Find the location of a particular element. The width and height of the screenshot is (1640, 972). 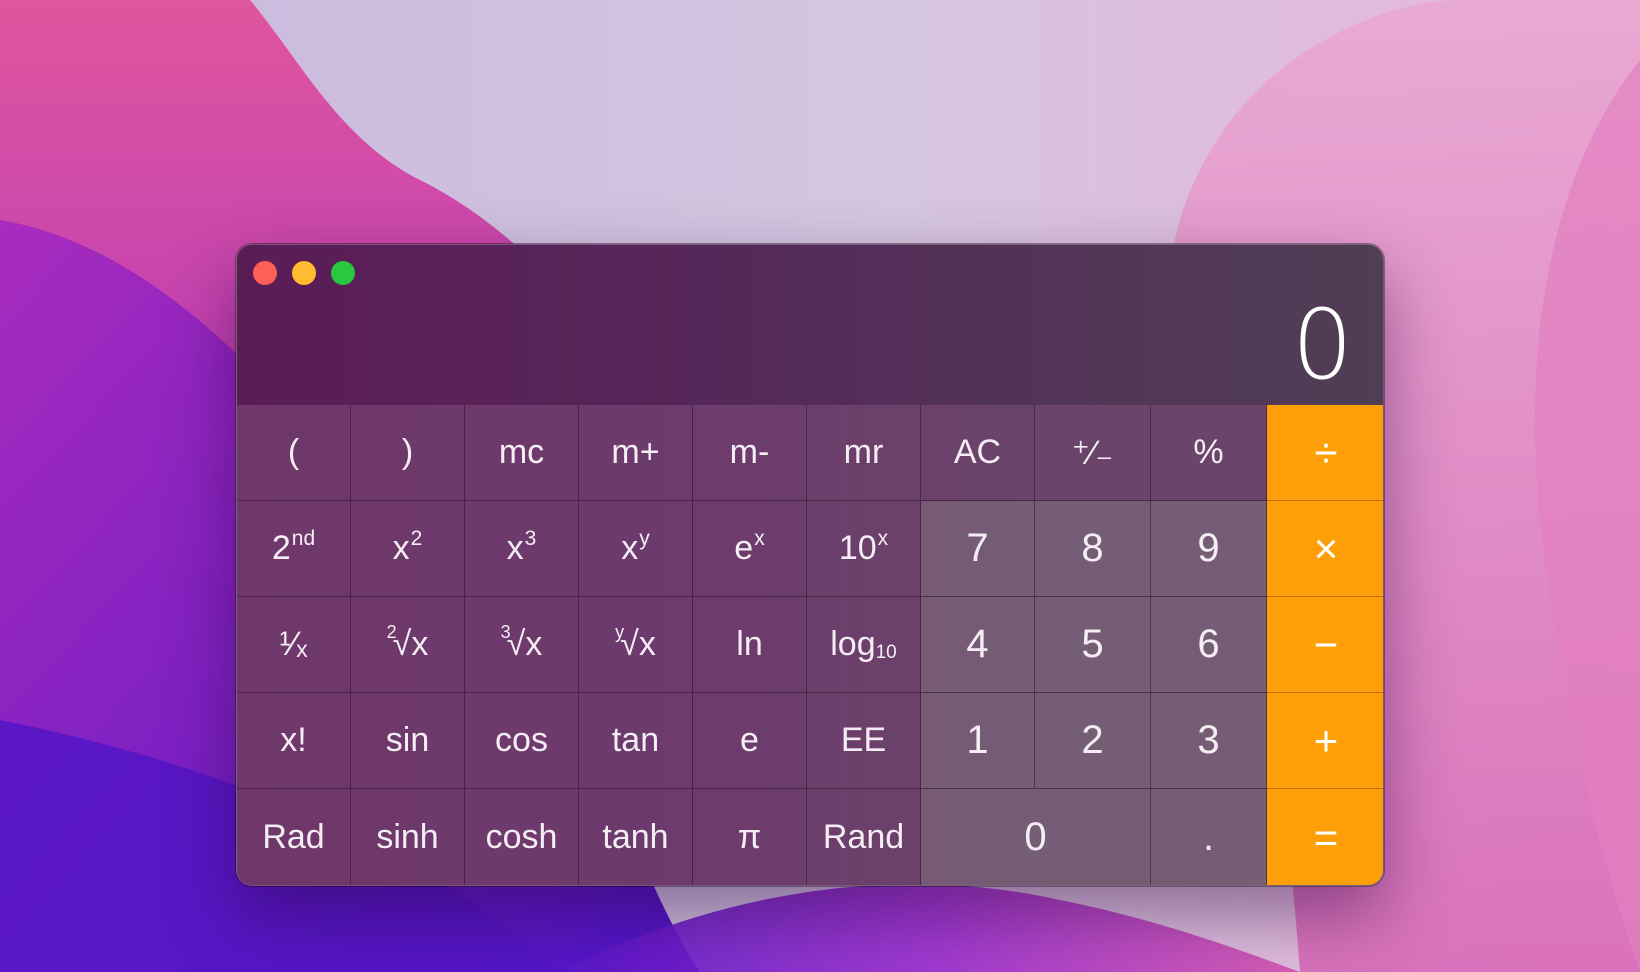

result-display: 0 is located at coordinates (1322, 345).